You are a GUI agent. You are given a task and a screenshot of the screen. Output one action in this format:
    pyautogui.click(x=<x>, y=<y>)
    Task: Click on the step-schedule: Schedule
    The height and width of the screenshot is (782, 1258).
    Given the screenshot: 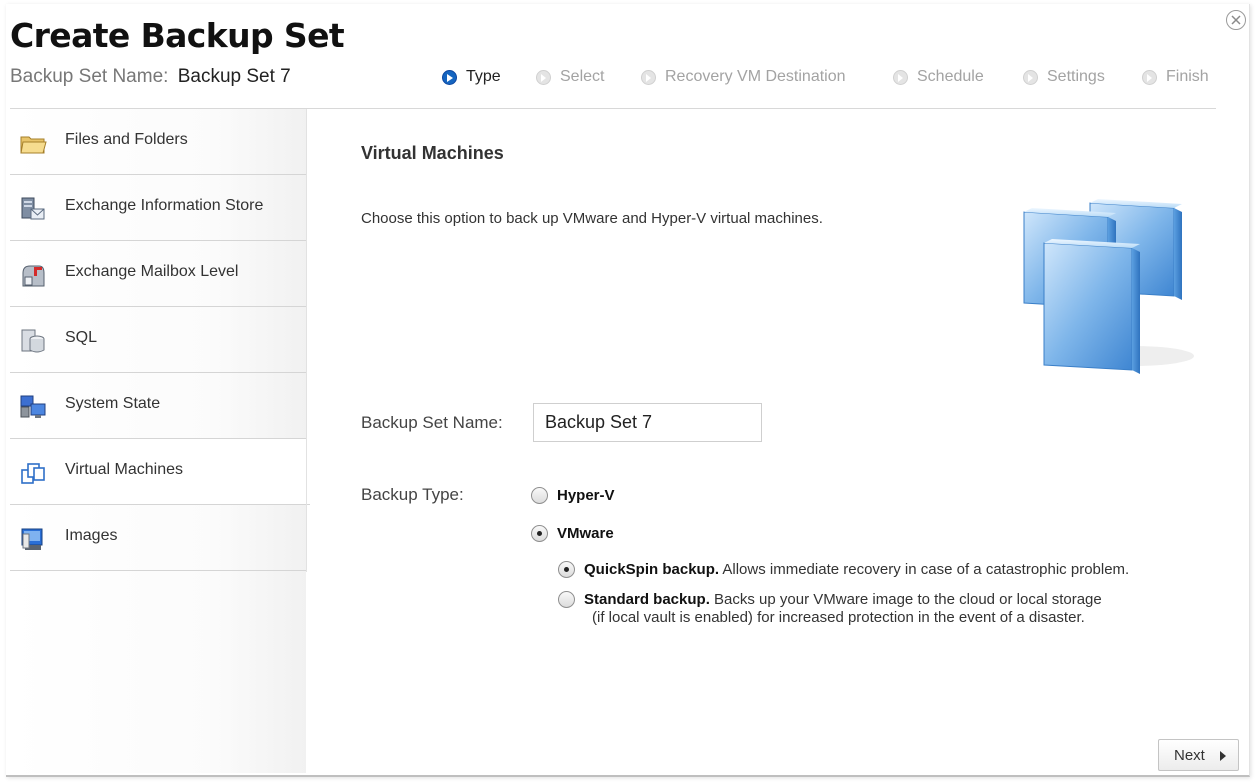 What is the action you would take?
    pyautogui.click(x=938, y=77)
    